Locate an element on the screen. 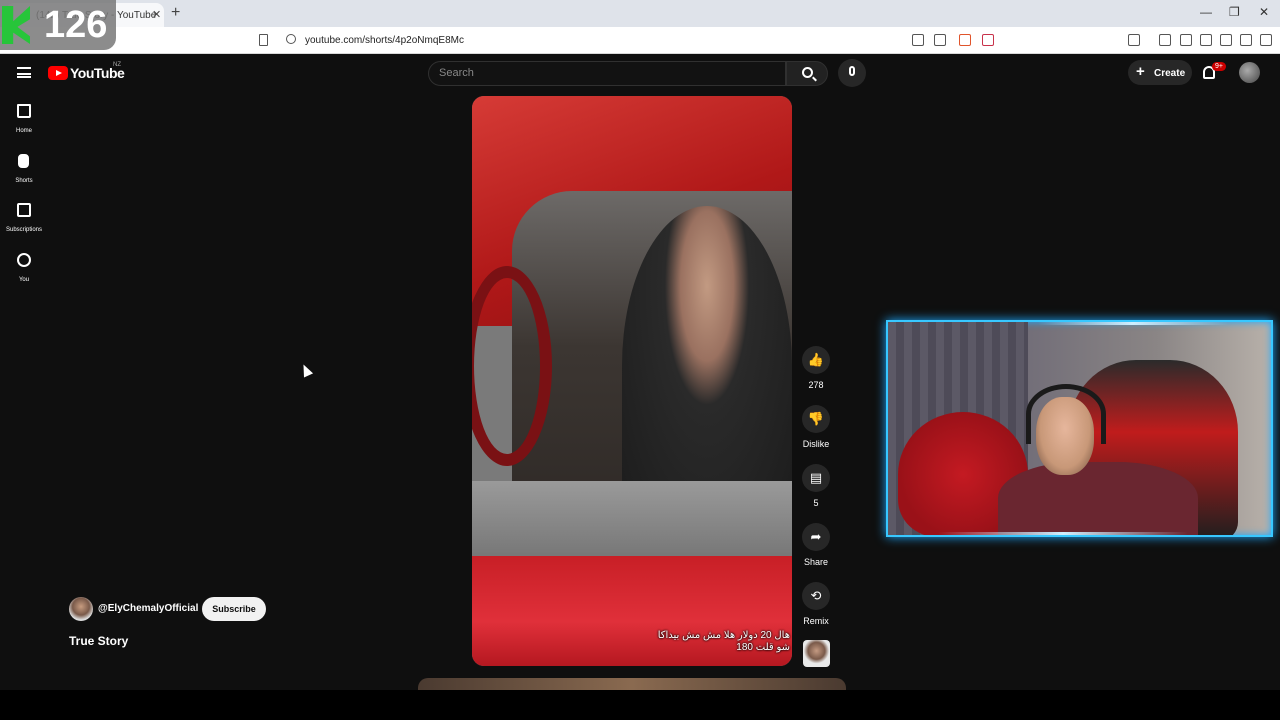  sidebar-item-home: Home is located at coordinates (24, 118).